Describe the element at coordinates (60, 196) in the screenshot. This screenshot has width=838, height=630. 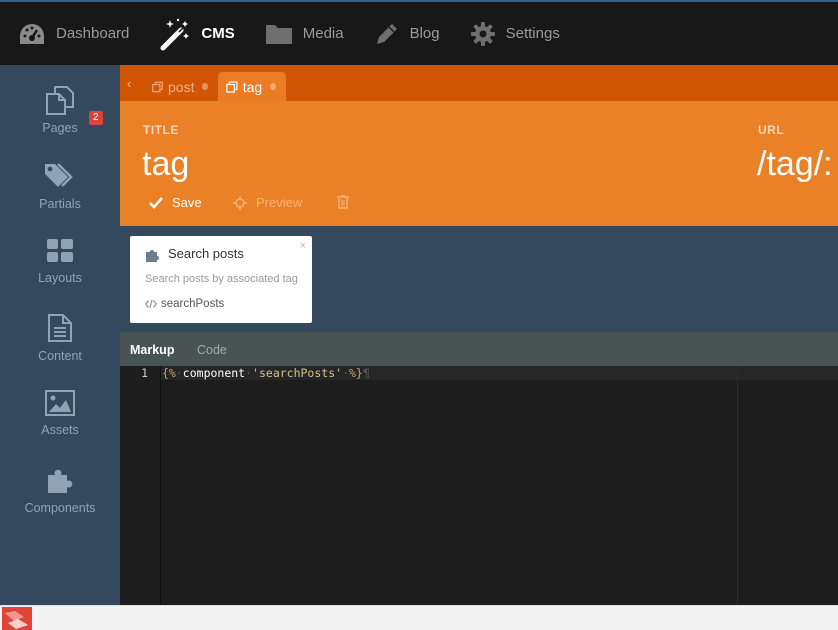
I see `sidebar-item-partials: Partials` at that location.